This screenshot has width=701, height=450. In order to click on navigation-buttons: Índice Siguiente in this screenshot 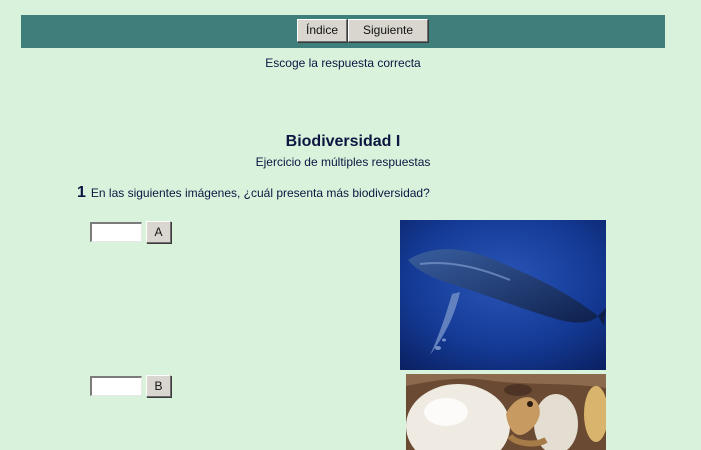, I will do `click(362, 30)`.